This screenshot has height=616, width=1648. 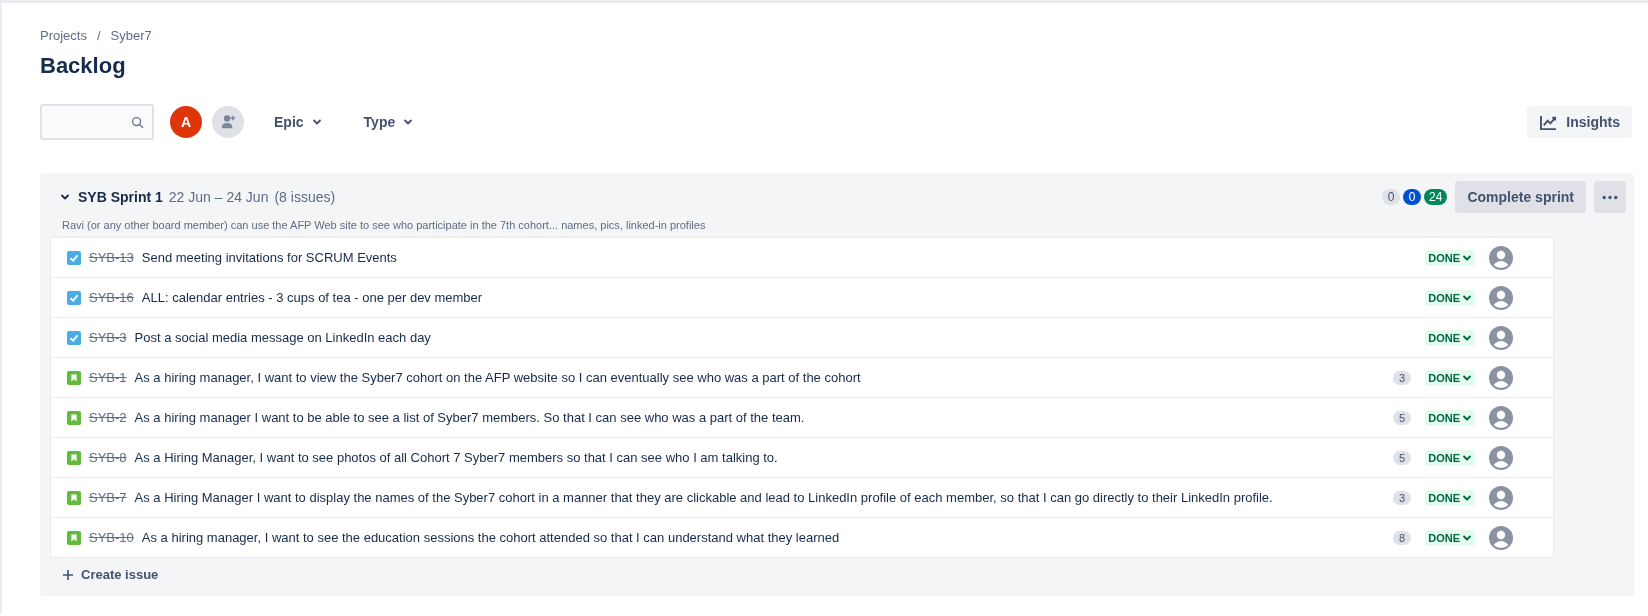 I want to click on breadcrumb-link: Syber7, so click(x=131, y=35).